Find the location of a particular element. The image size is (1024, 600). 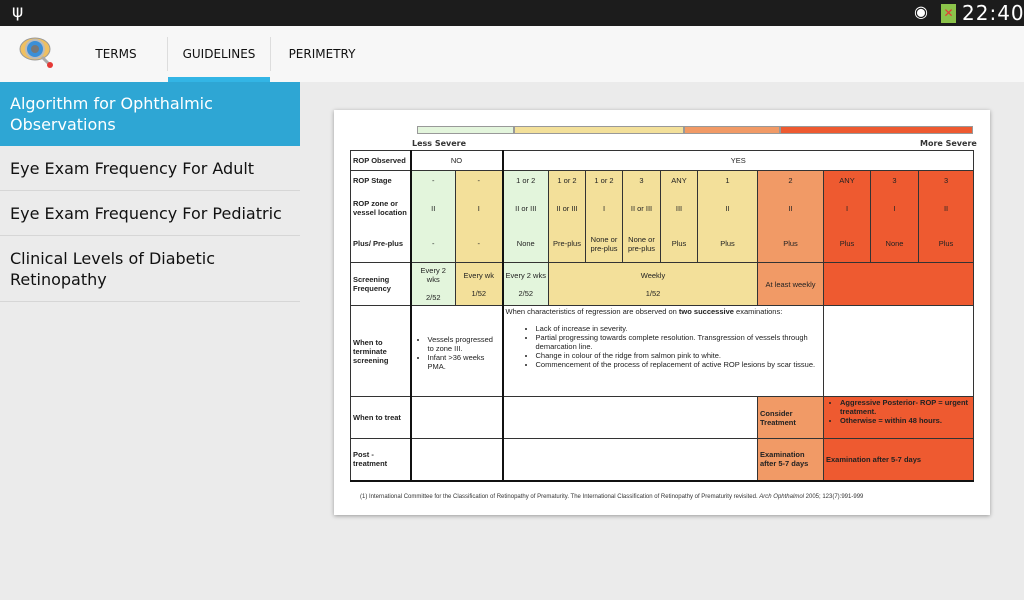

less-severe-label: Less Severe is located at coordinates (439, 143).